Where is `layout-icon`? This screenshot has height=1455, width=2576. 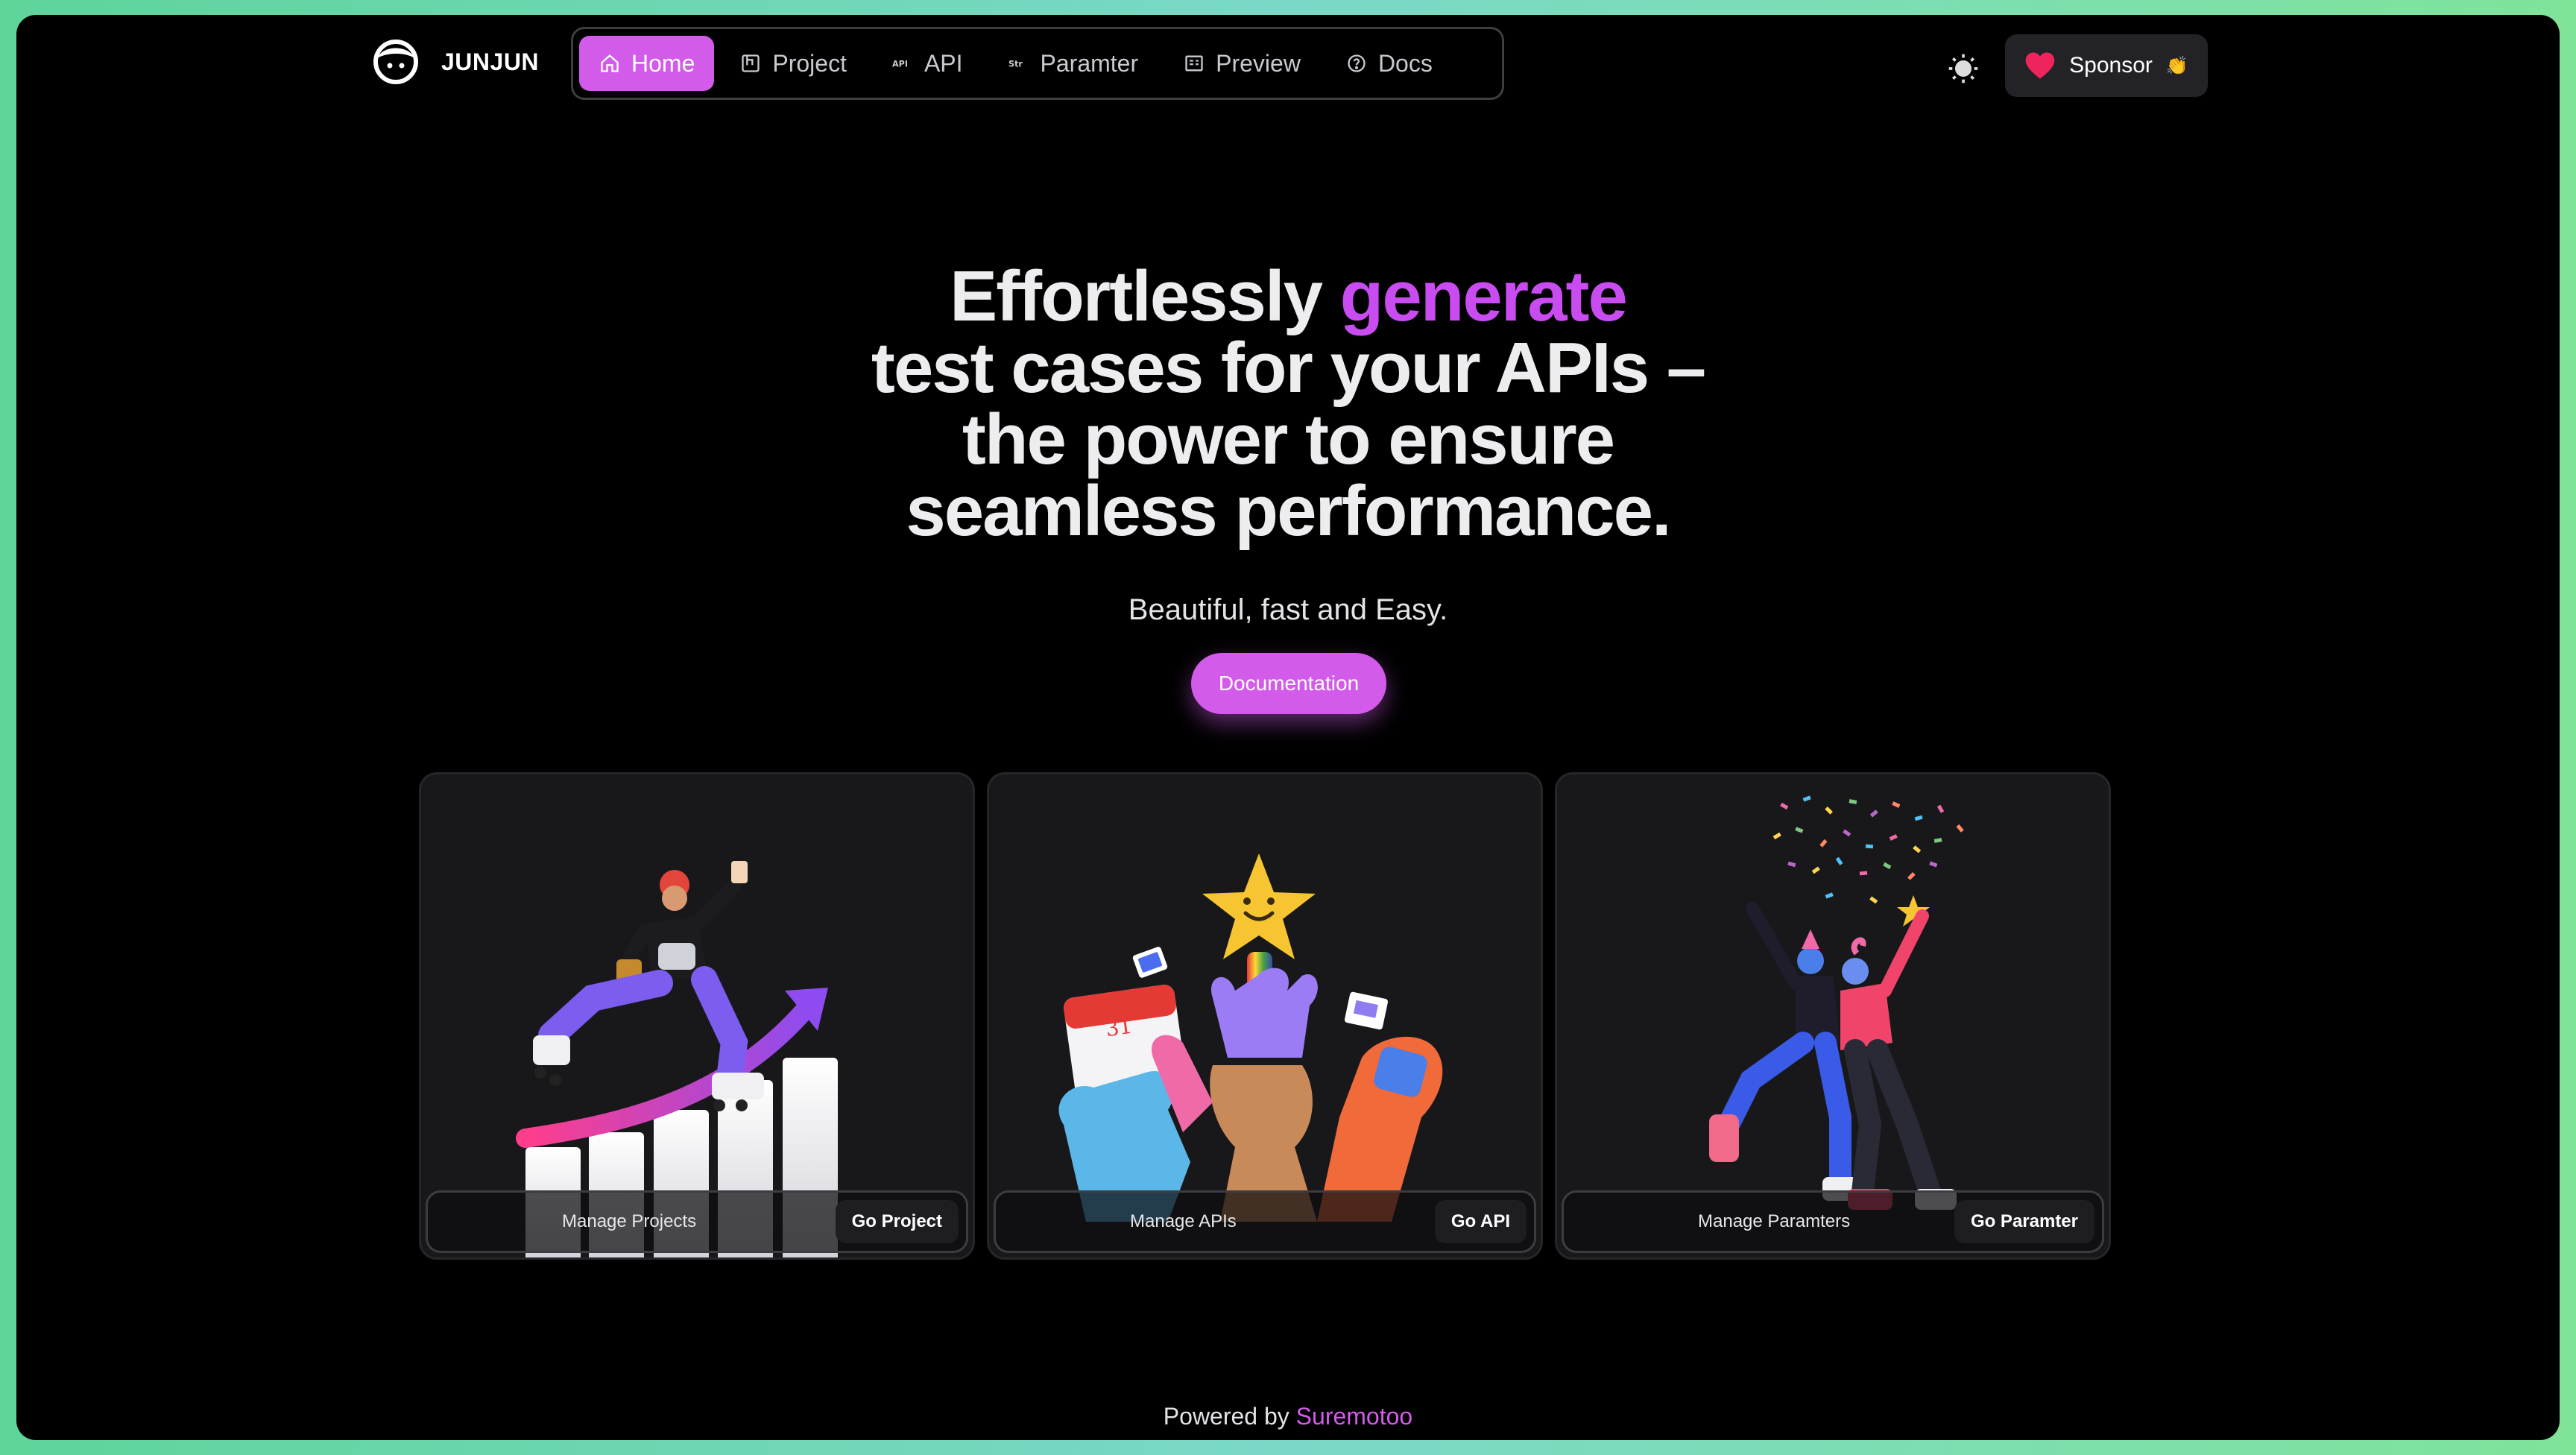
layout-icon is located at coordinates (750, 63).